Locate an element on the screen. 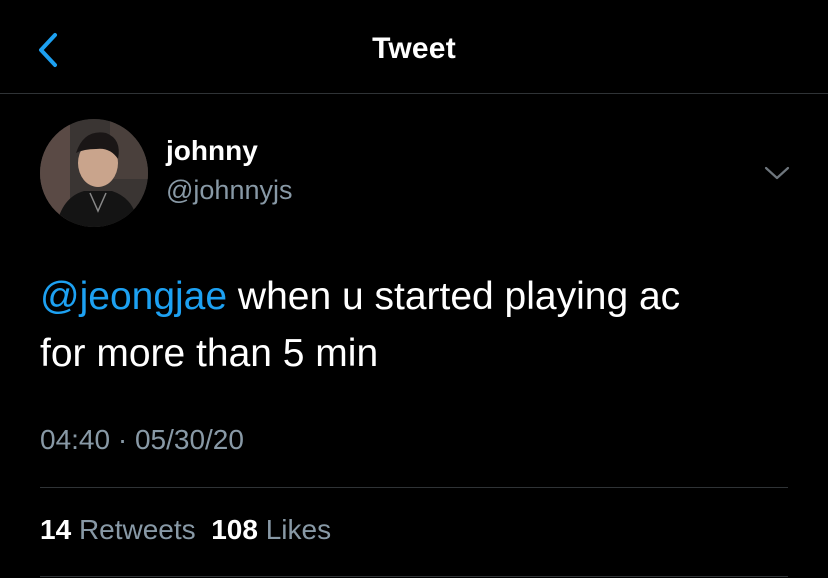  retweets-count: 14 is located at coordinates (56, 529).